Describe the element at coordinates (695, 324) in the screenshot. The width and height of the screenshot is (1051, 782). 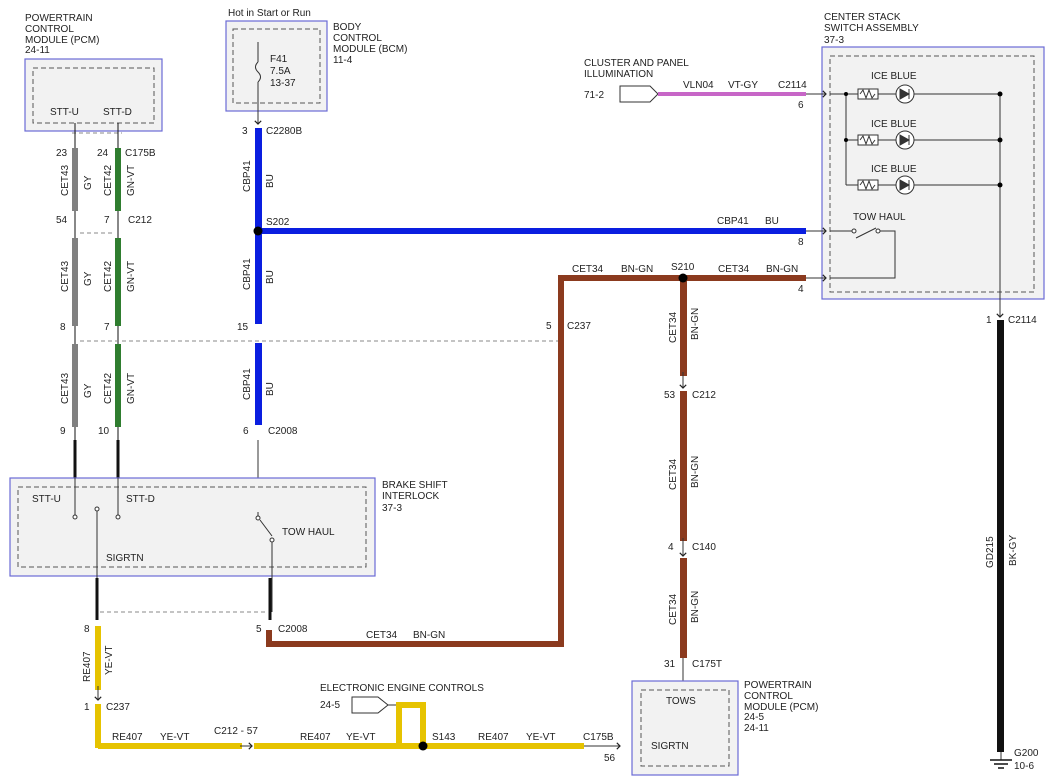
I see `label-bngn-v1: BN-GN` at that location.